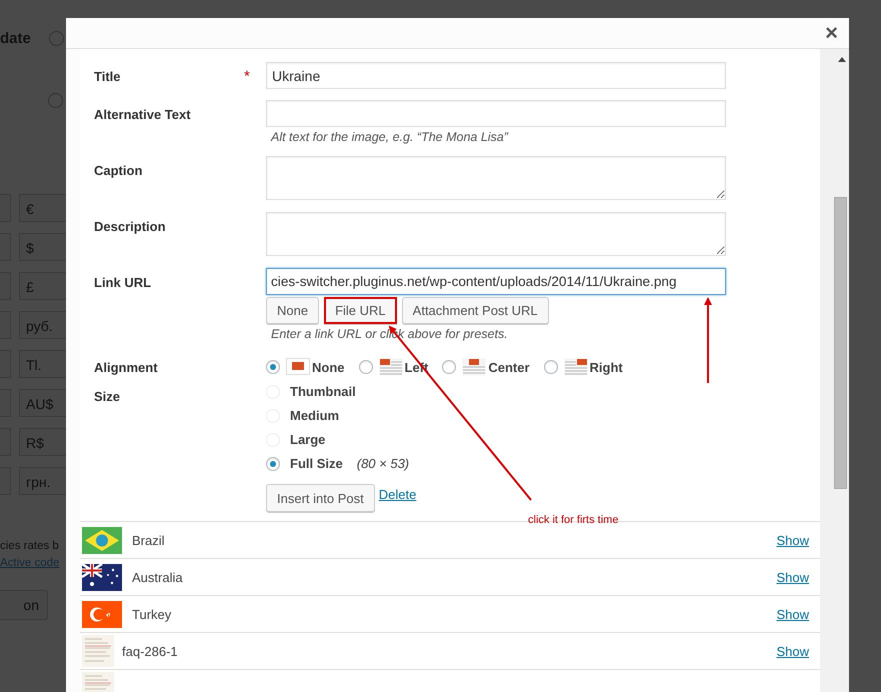  What do you see at coordinates (119, 170) in the screenshot?
I see `field-label: Caption` at bounding box center [119, 170].